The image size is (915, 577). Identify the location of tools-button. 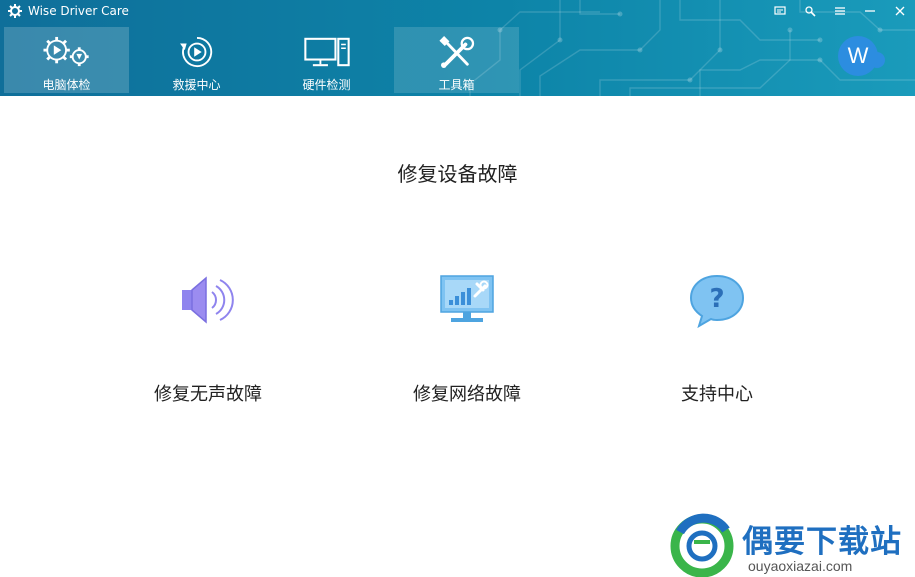
(810, 11).